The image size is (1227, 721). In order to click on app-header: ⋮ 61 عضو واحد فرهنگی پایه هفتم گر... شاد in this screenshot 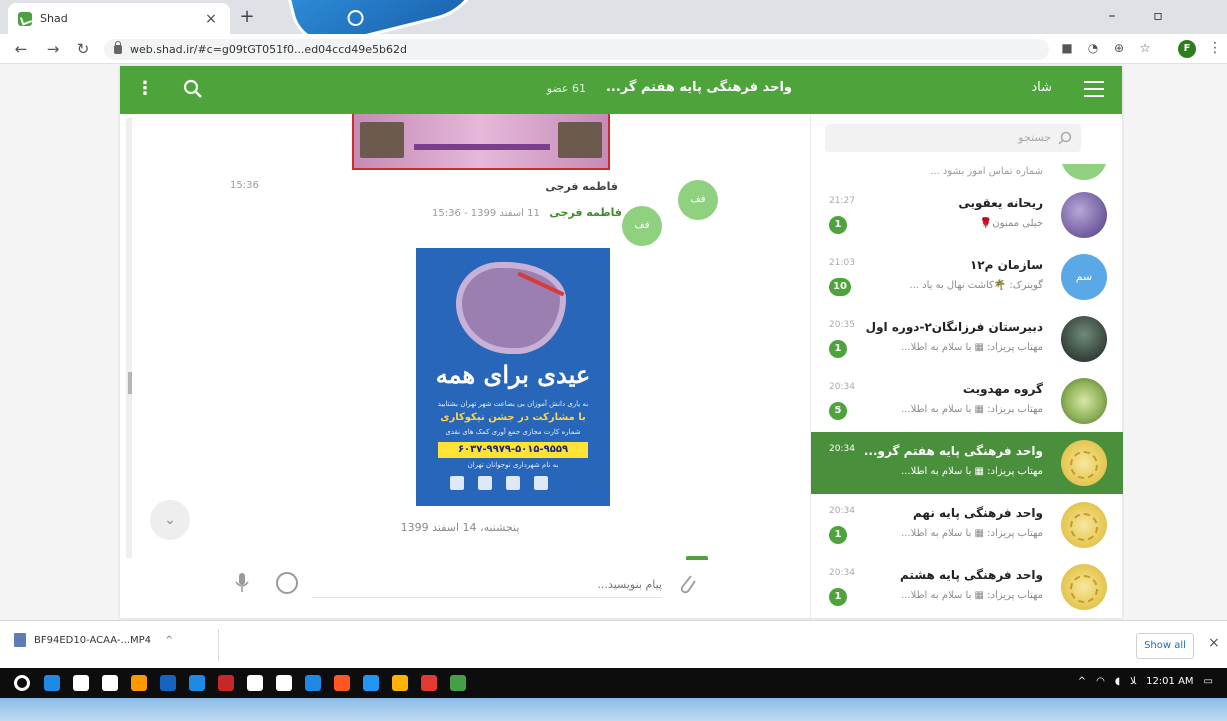, I will do `click(621, 90)`.